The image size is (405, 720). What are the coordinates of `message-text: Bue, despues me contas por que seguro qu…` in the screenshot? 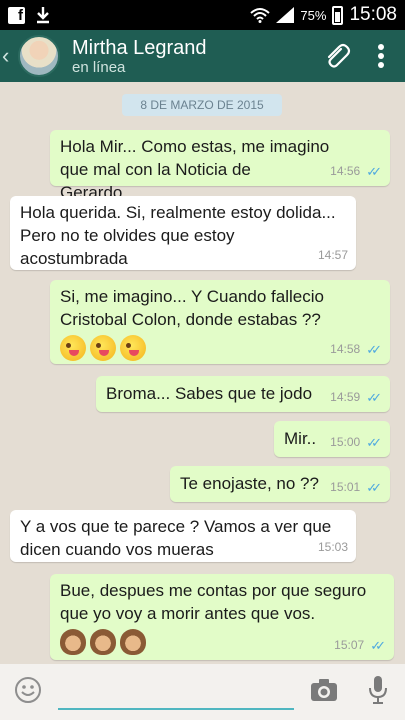 It's located at (213, 602).